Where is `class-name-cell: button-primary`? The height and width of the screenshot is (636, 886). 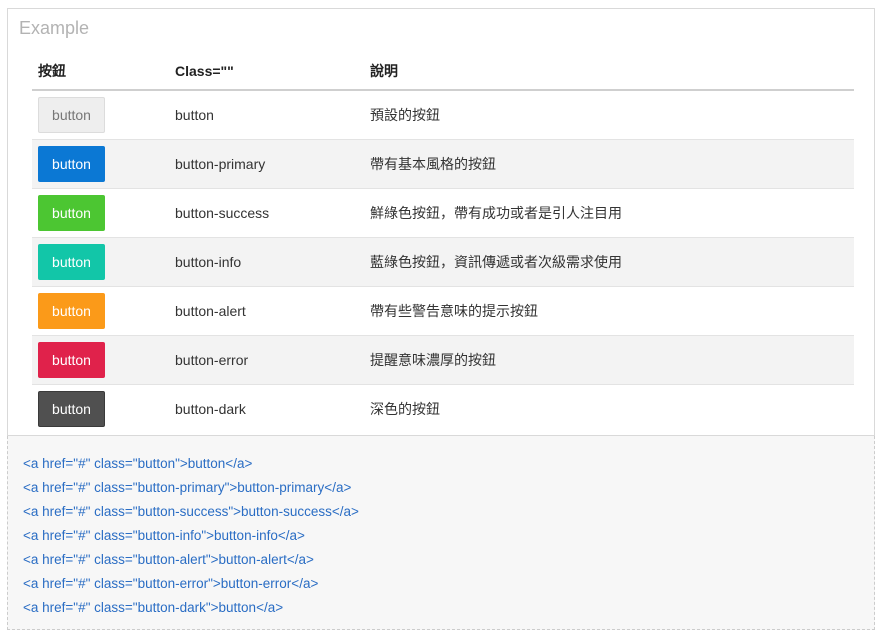
class-name-cell: button-primary is located at coordinates (266, 164).